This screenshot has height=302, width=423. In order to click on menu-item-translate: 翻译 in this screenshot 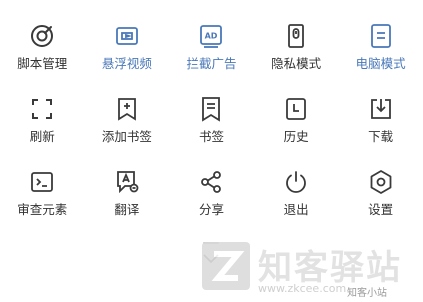, I will do `click(127, 204)`.